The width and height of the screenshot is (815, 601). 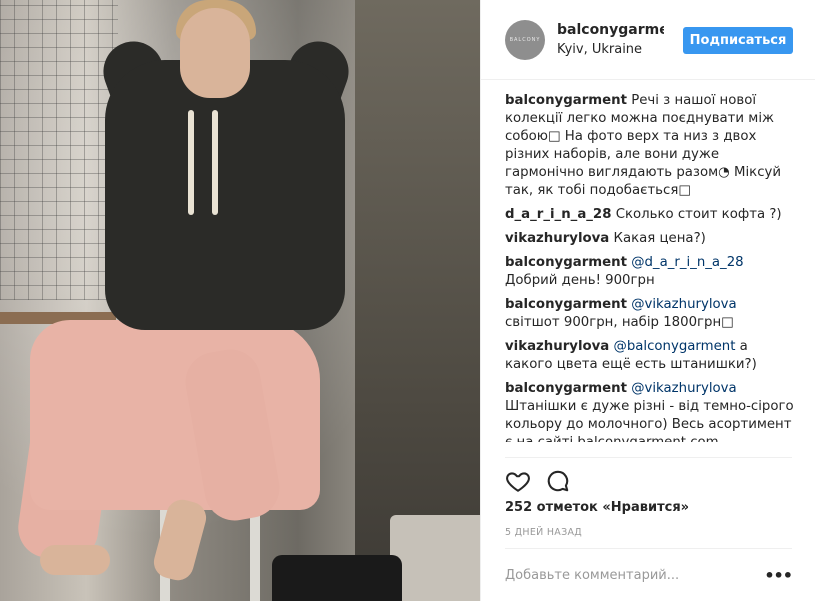 I want to click on more-options-icon: •••, so click(x=778, y=575).